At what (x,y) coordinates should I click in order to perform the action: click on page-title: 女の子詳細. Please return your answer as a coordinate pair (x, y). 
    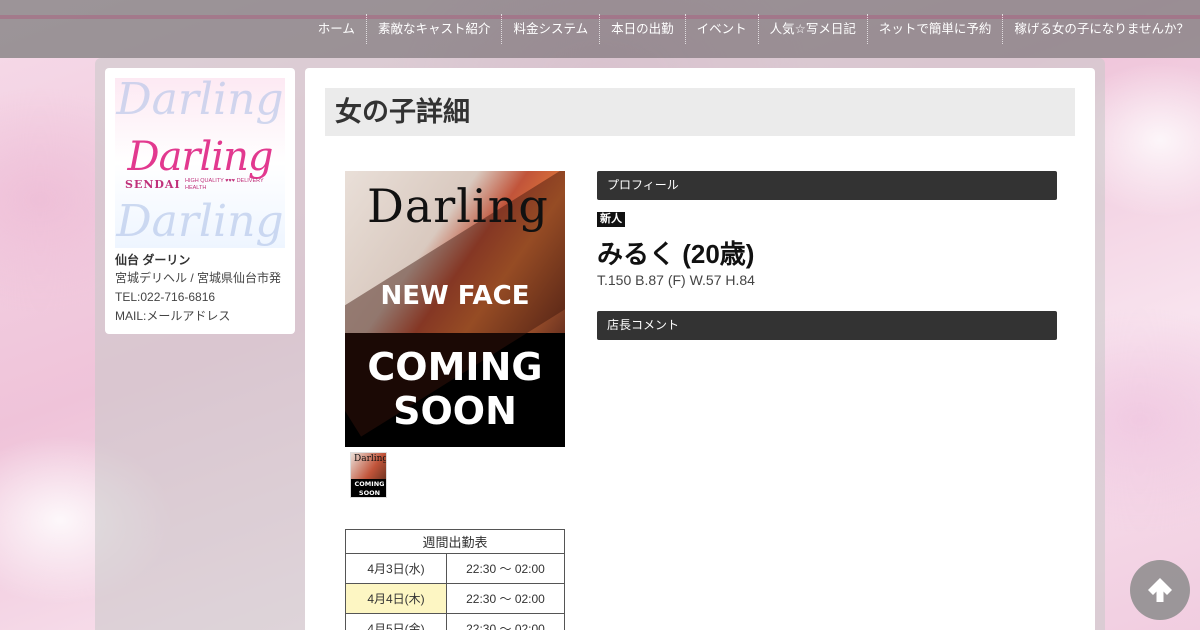
    Looking at the image, I should click on (700, 112).